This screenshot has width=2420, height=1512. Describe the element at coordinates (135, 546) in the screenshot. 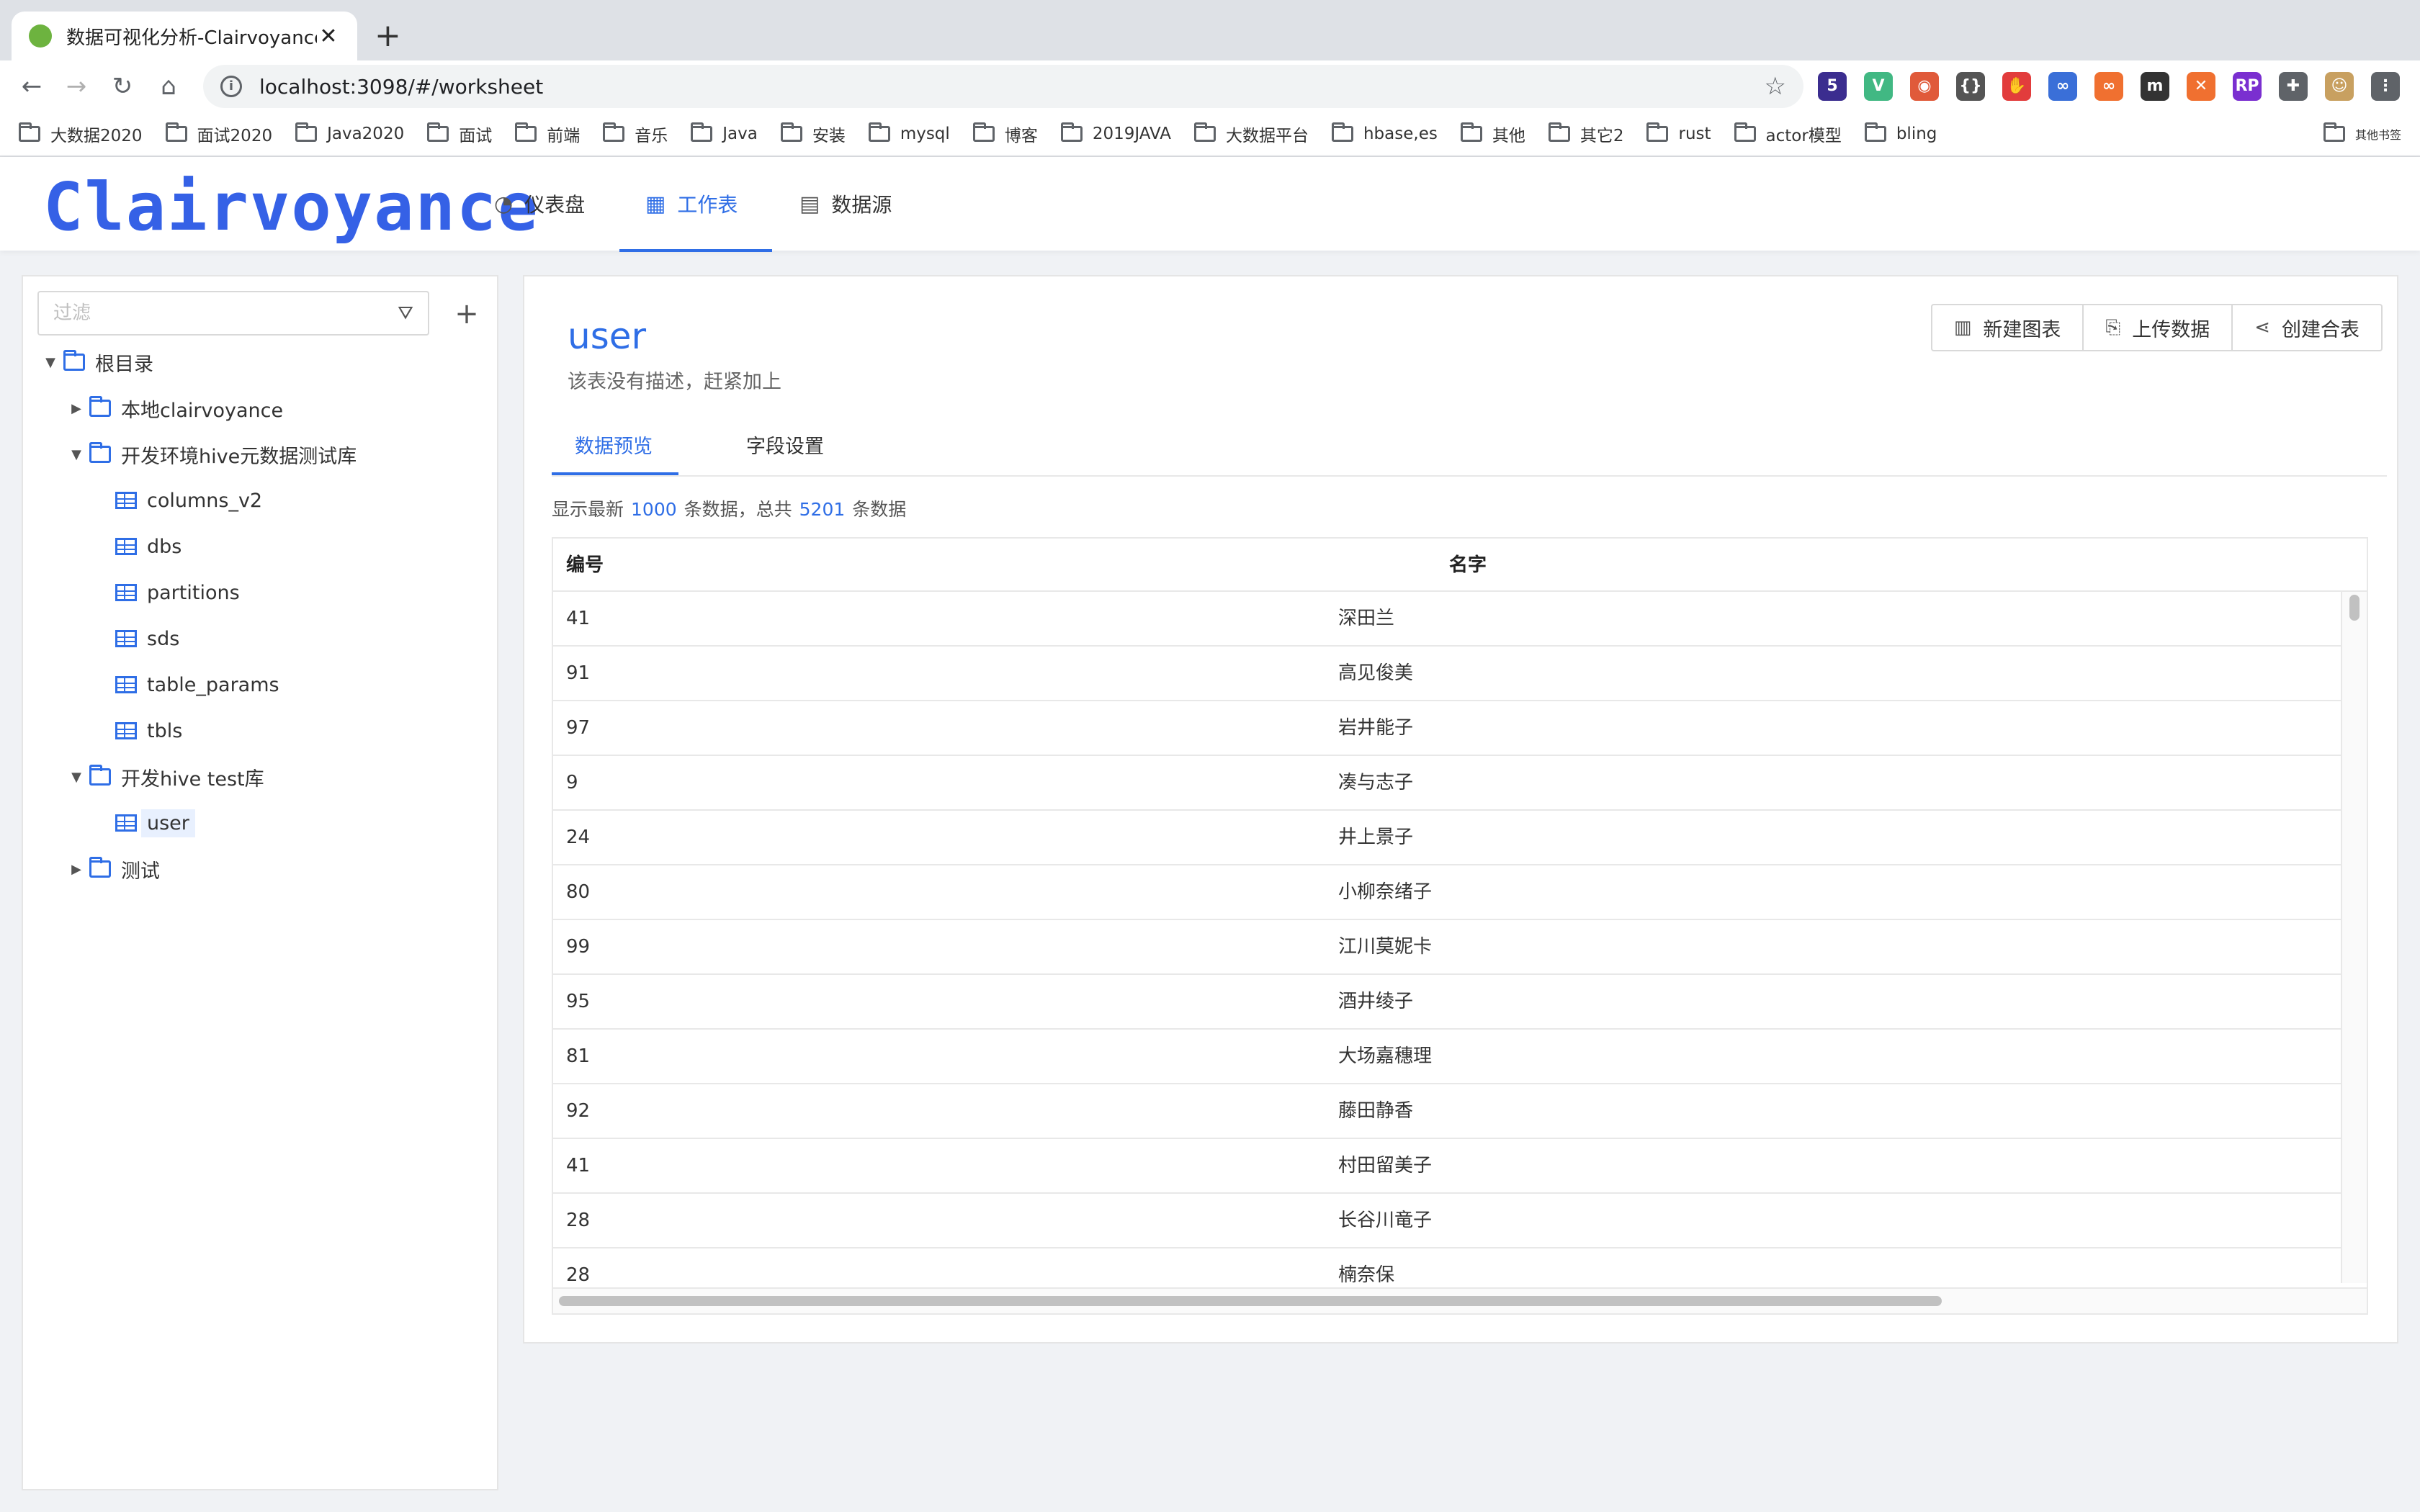

I see `tree-table: dbs` at that location.